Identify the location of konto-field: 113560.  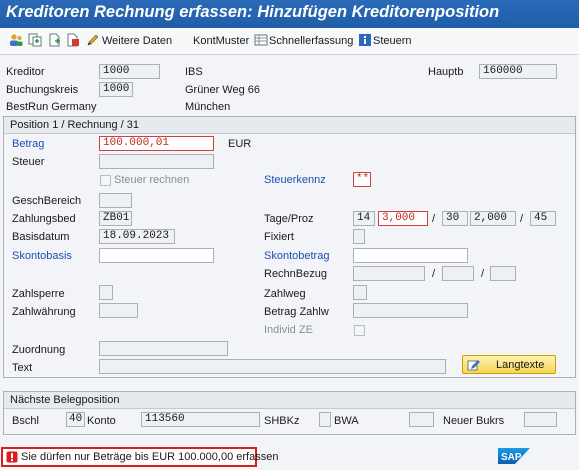
(200, 419).